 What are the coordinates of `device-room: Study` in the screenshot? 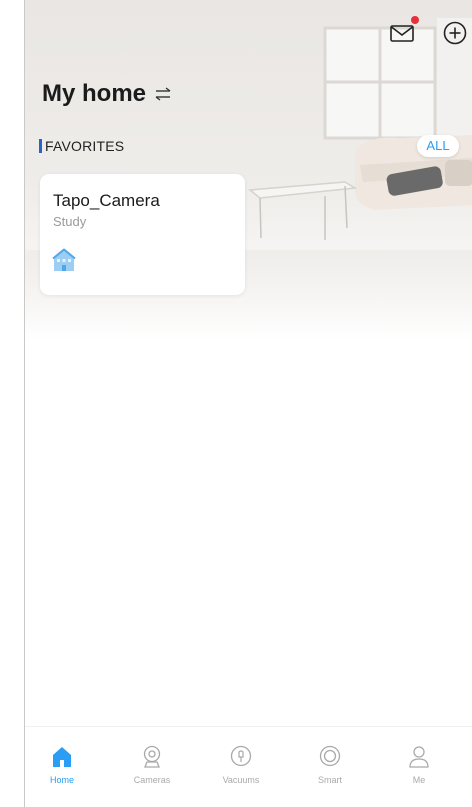 It's located at (70, 221).